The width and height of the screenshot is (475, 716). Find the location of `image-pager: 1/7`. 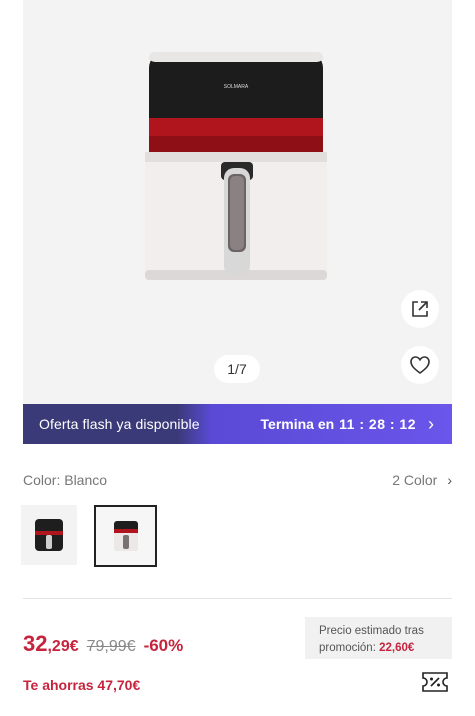

image-pager: 1/7 is located at coordinates (237, 369).